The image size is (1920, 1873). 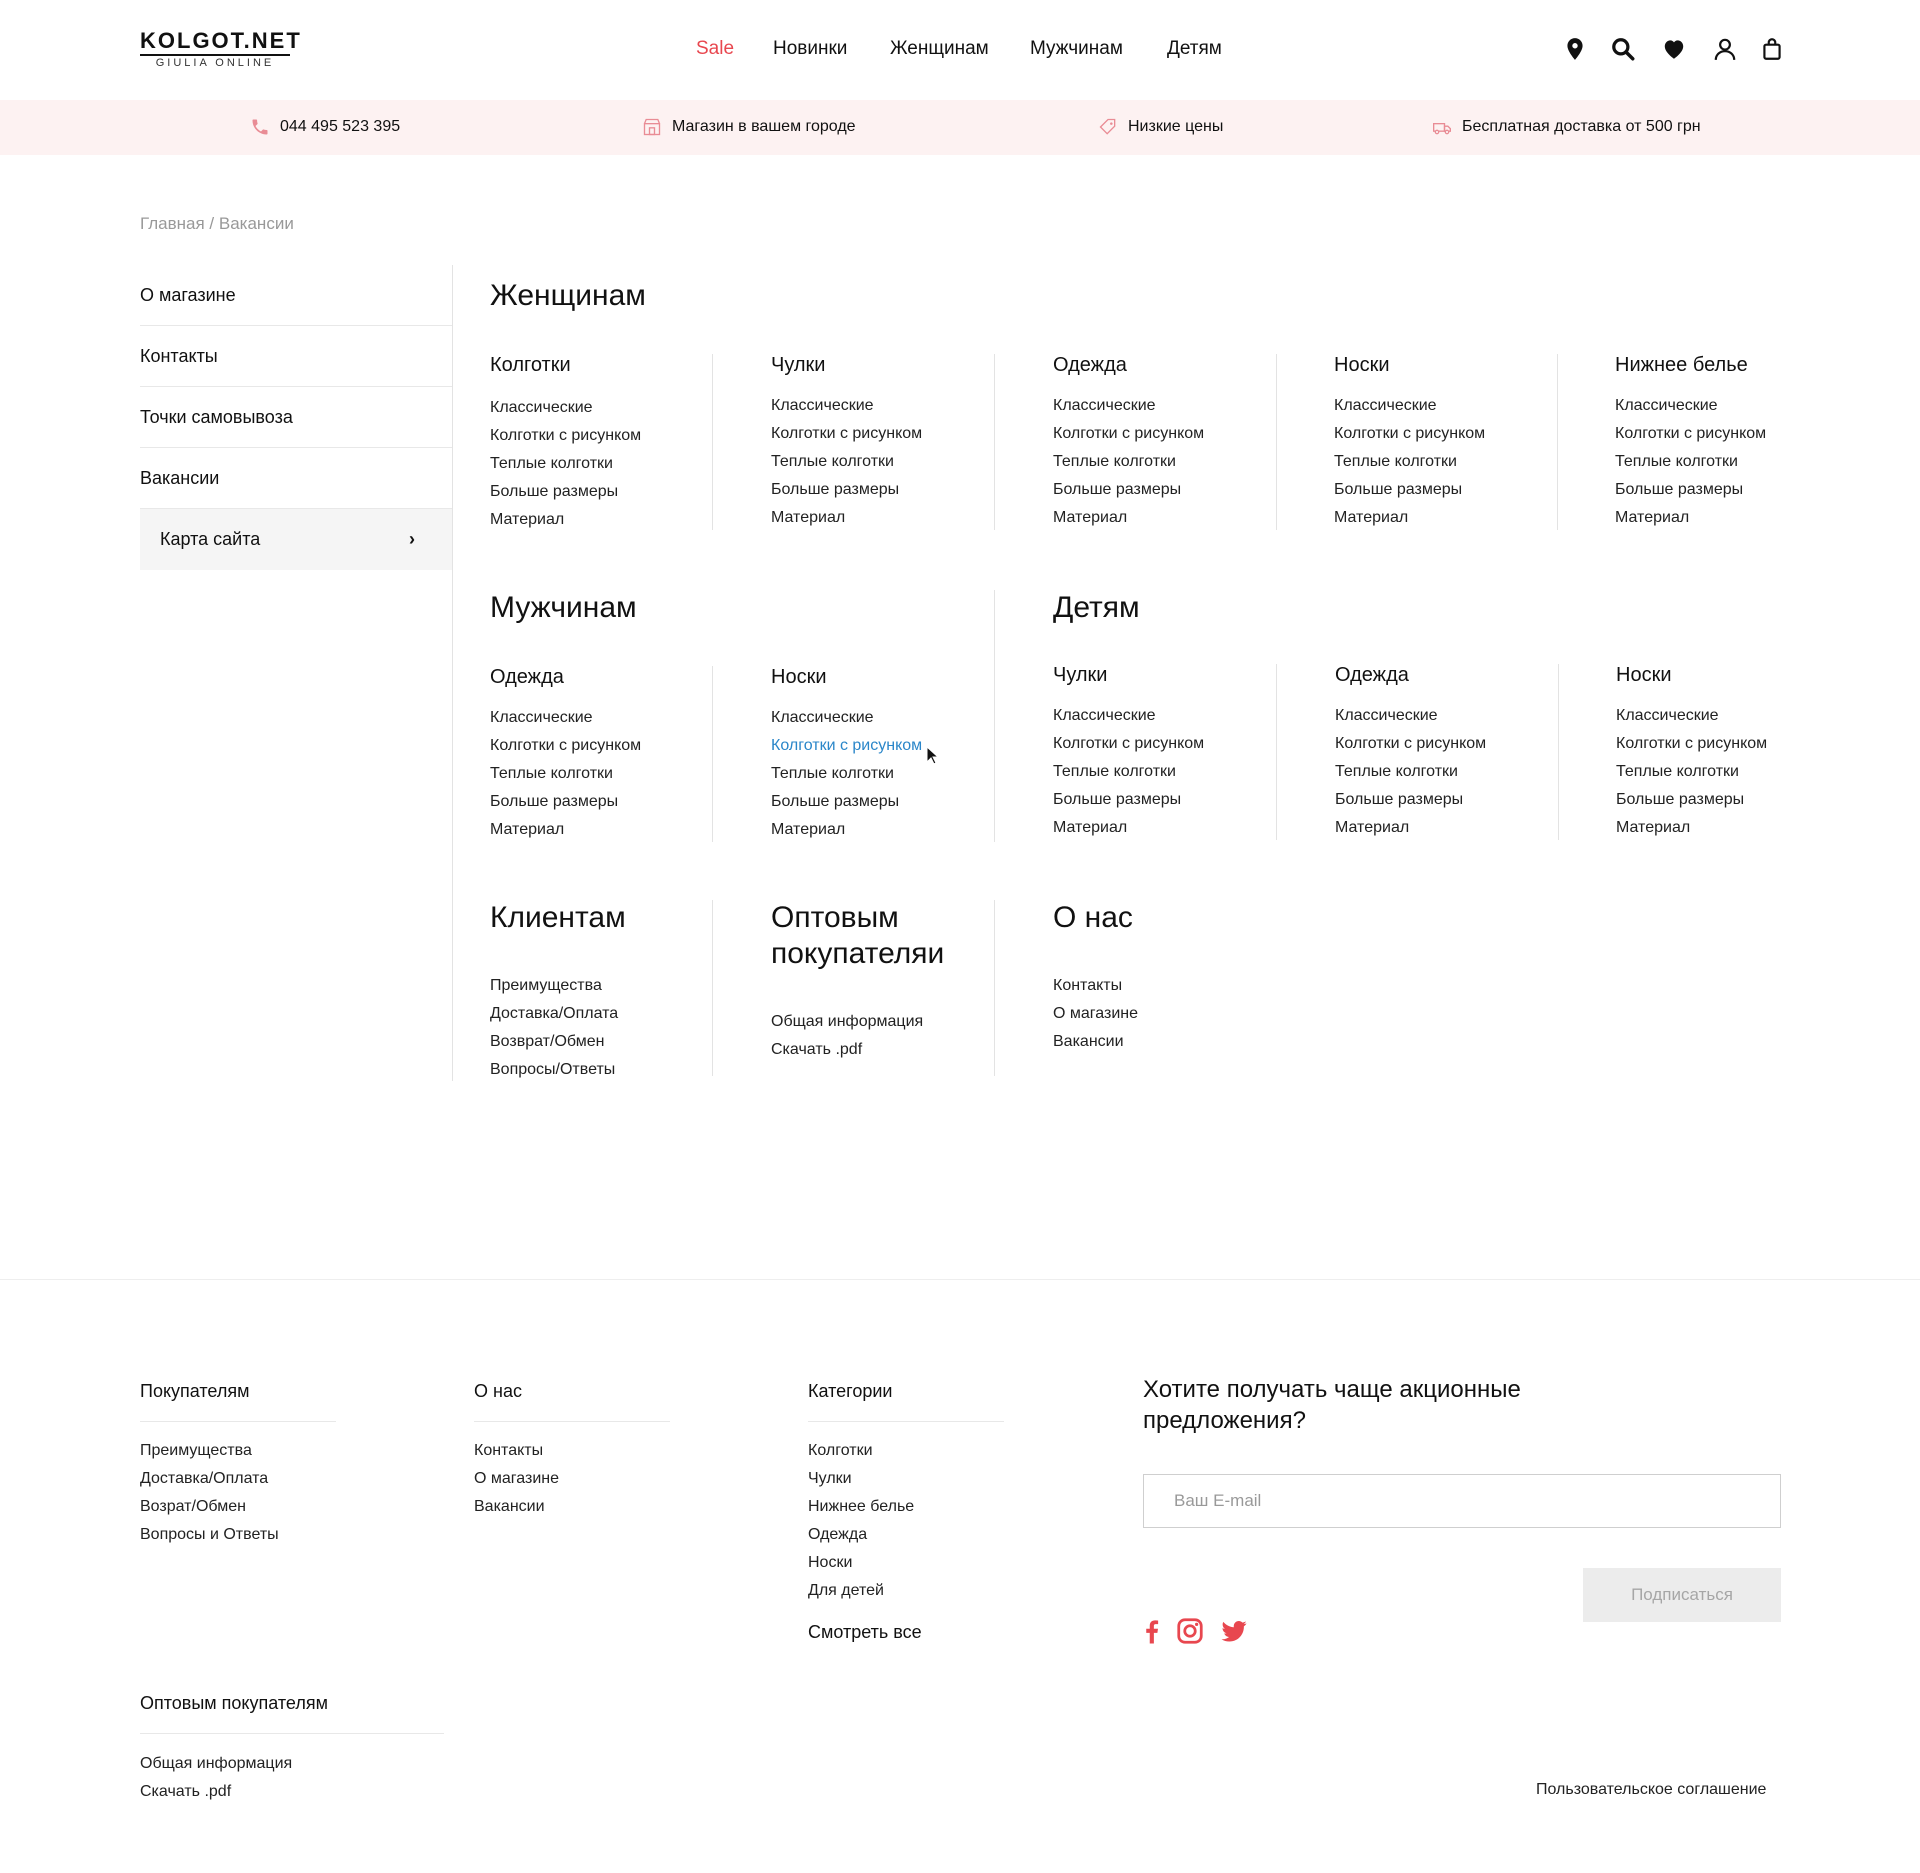 What do you see at coordinates (209, 1507) in the screenshot?
I see `footer-link: Возрат/Обмен` at bounding box center [209, 1507].